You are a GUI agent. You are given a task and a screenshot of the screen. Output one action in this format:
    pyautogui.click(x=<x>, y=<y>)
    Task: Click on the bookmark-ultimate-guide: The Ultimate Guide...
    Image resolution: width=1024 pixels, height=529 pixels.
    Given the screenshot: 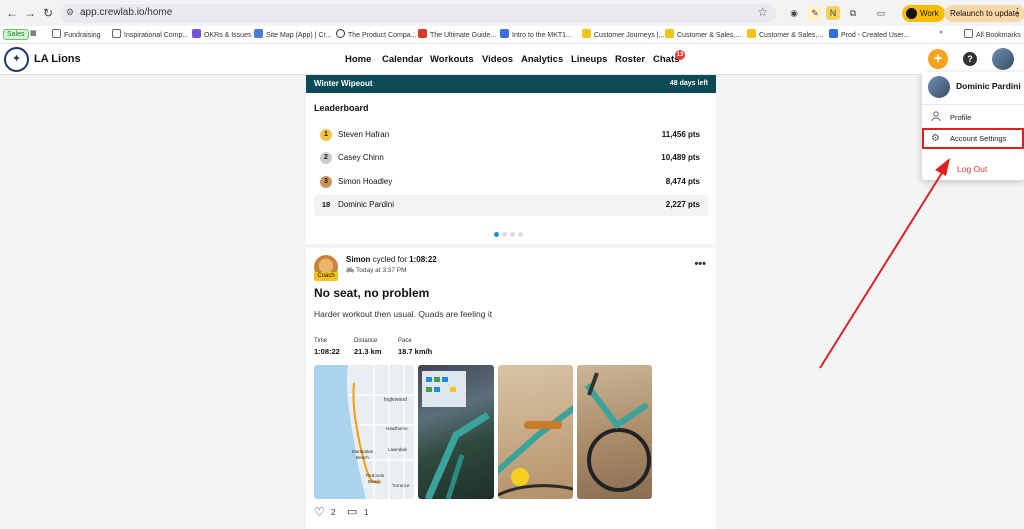 What is the action you would take?
    pyautogui.click(x=457, y=34)
    